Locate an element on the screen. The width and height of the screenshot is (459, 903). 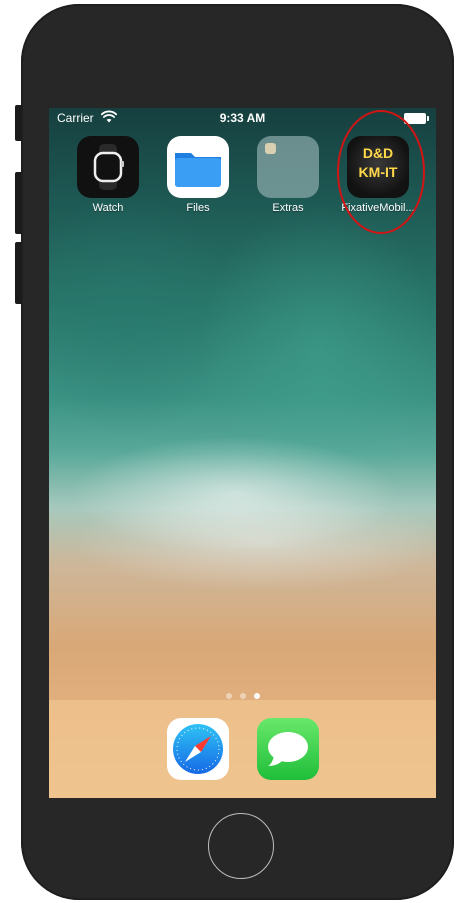
app-files: Files is located at coordinates (198, 175).